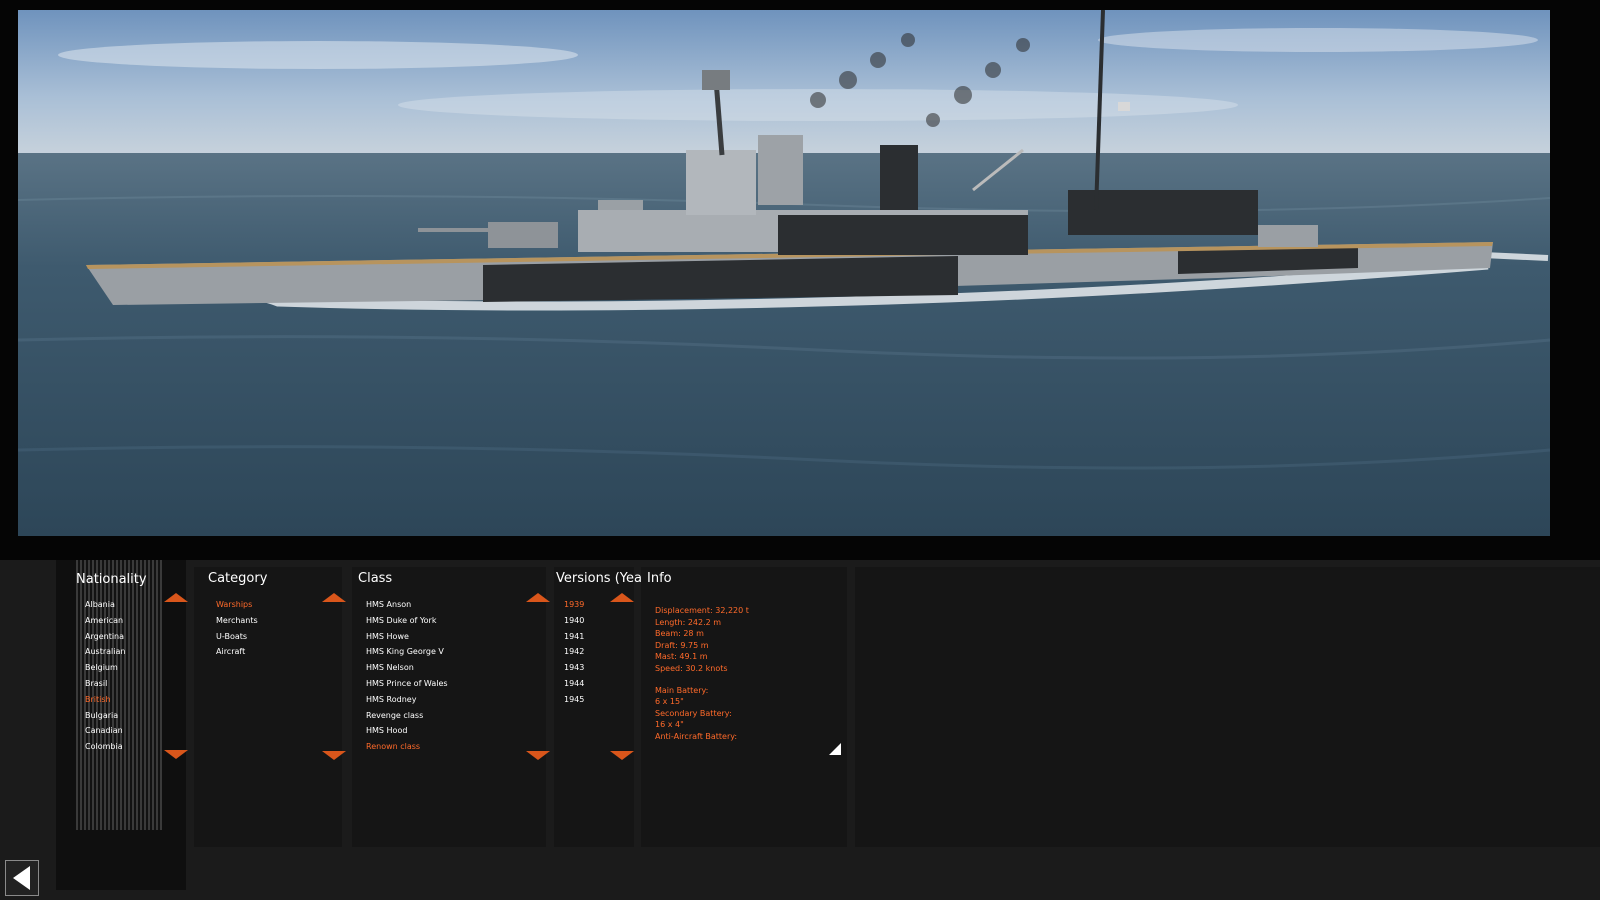 This screenshot has height=900, width=1600. I want to click on version-item: 1944, so click(574, 684).